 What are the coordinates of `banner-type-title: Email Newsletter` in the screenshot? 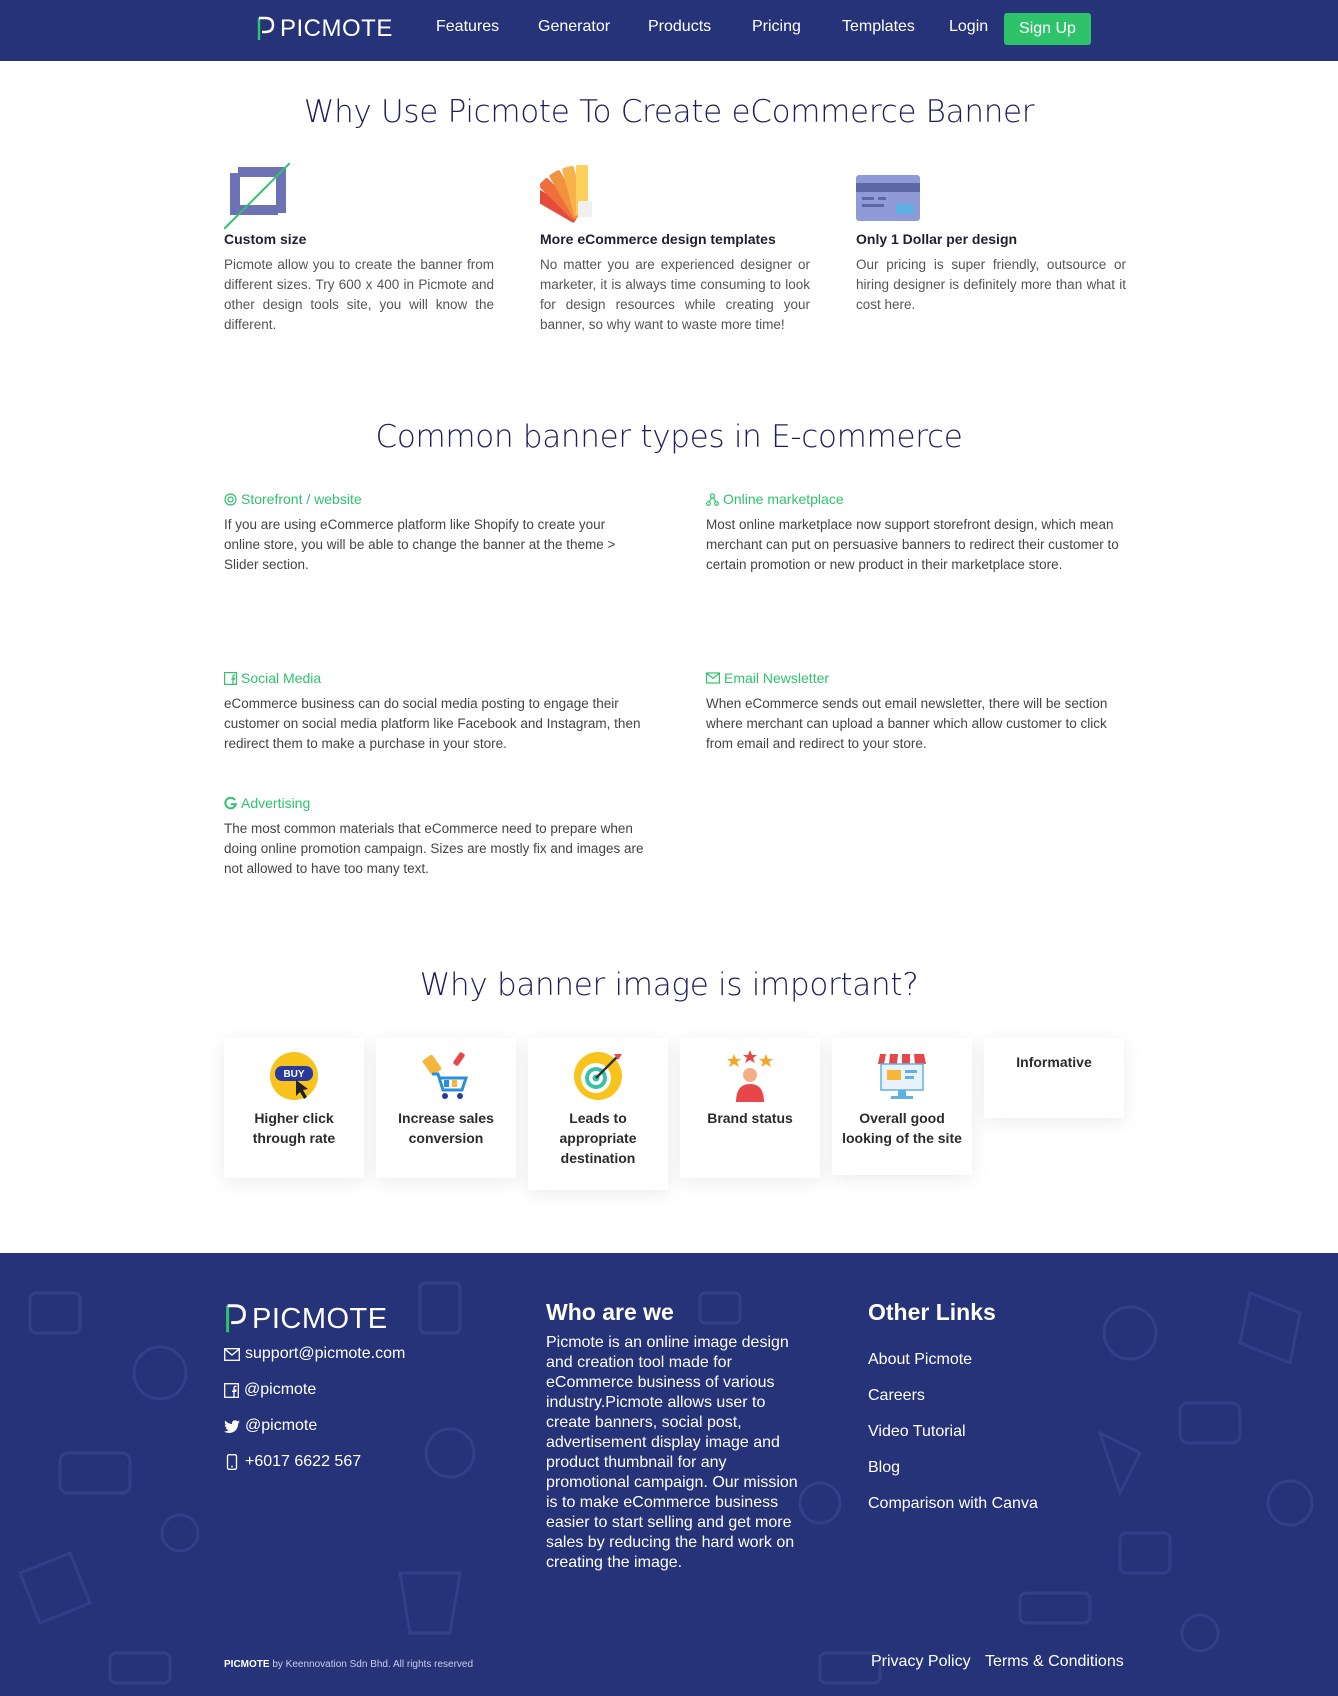 It's located at (777, 678).